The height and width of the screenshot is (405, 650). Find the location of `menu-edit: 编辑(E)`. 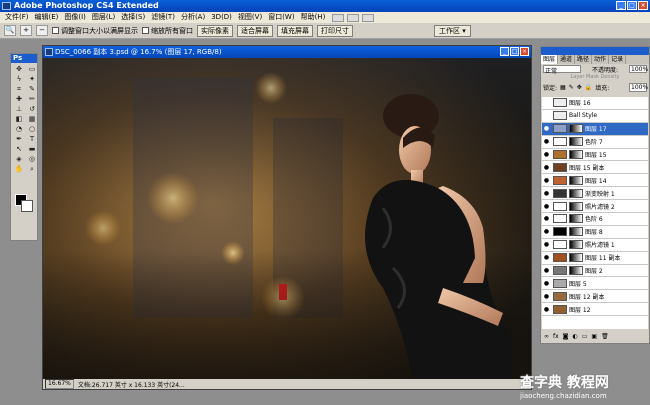

menu-edit: 编辑(E) is located at coordinates (47, 17).